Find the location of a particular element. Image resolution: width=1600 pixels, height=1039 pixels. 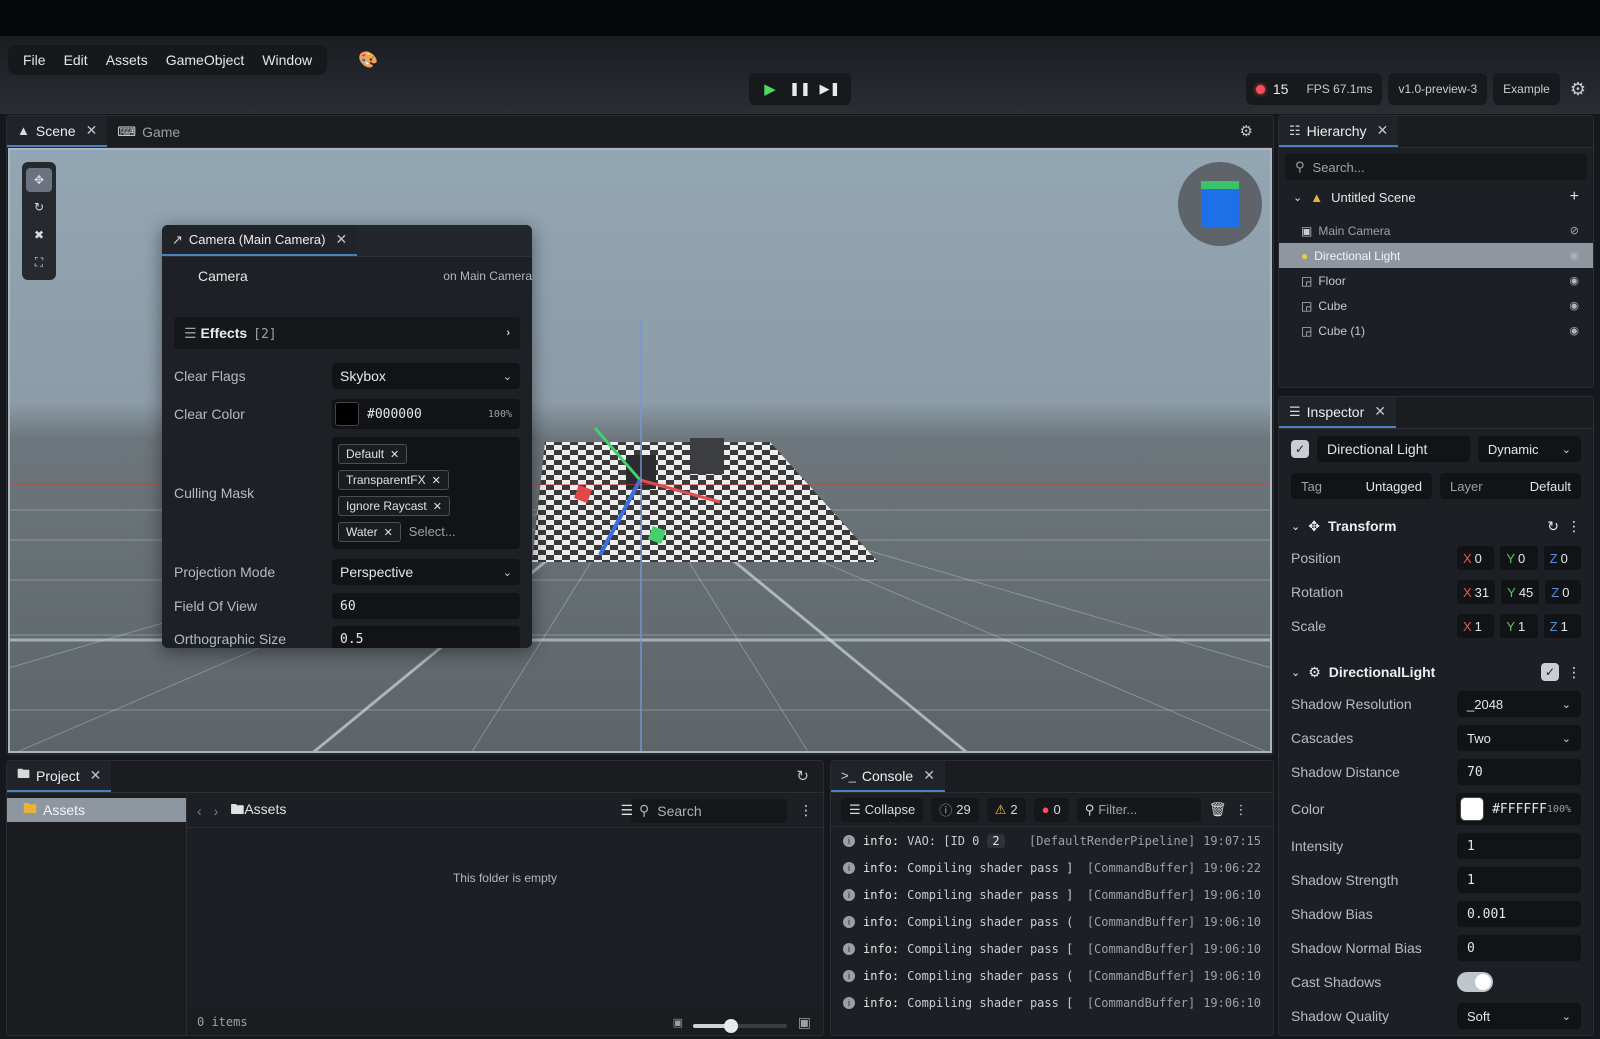

clear-color-field: #000000 100% is located at coordinates (426, 414).